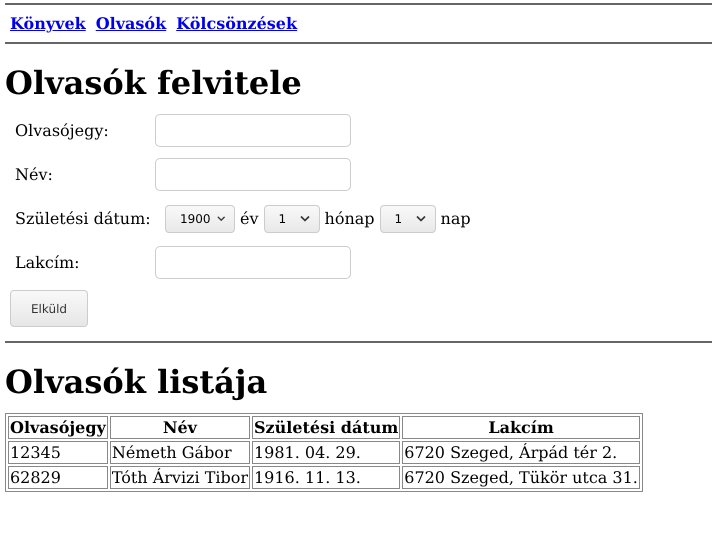 The height and width of the screenshot is (543, 717). Describe the element at coordinates (180, 477) in the screenshot. I see `table-cell: Tóth Árvizi Tibor` at that location.